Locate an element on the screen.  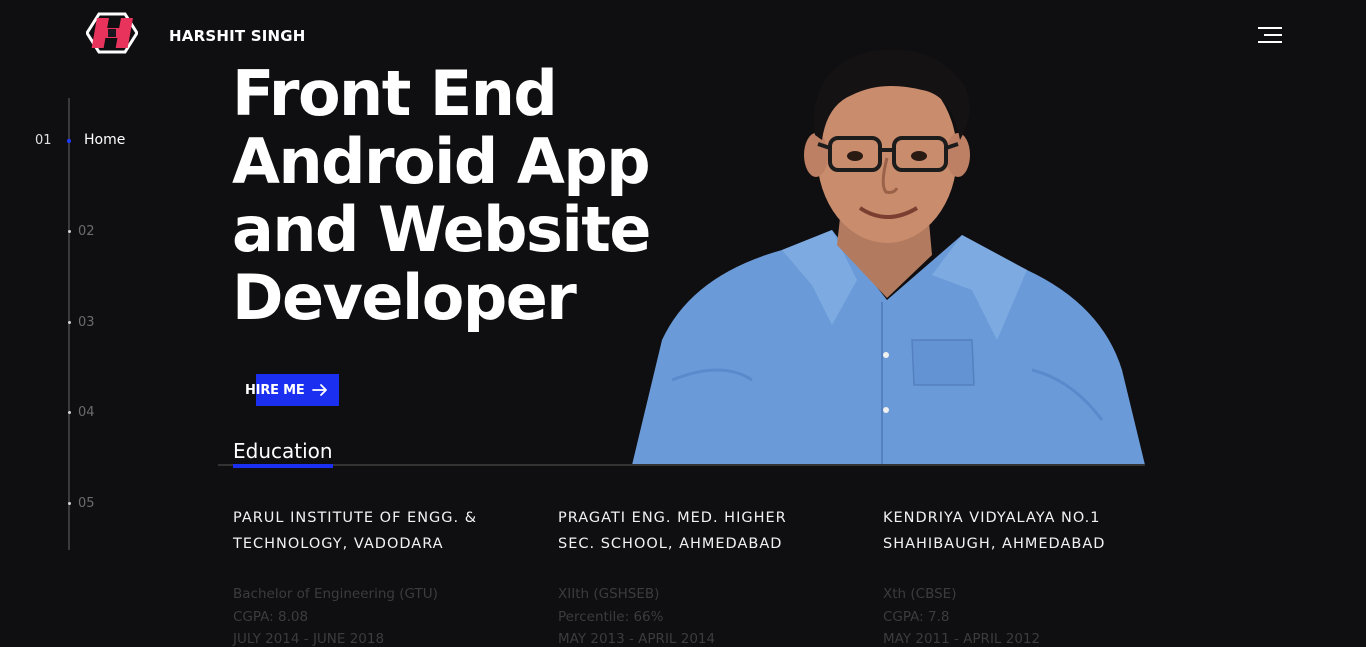
school-degree: Xth (CBSE) is located at coordinates (920, 594).